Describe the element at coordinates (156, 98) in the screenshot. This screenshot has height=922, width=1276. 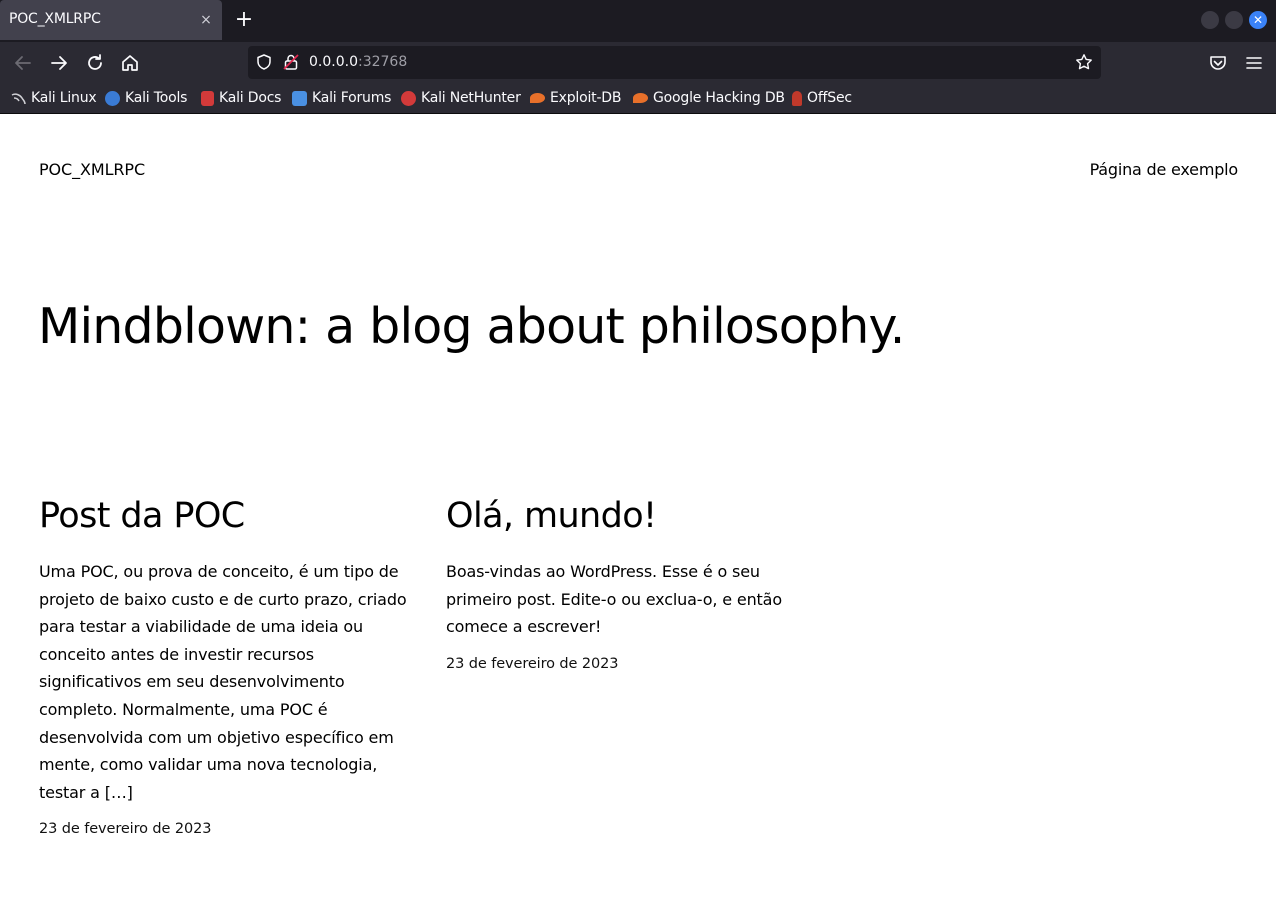
I see `bookmark-label: Kali Tools` at that location.